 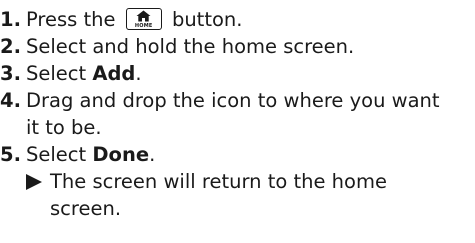 What do you see at coordinates (10, 19) in the screenshot?
I see `step-number: 1.` at bounding box center [10, 19].